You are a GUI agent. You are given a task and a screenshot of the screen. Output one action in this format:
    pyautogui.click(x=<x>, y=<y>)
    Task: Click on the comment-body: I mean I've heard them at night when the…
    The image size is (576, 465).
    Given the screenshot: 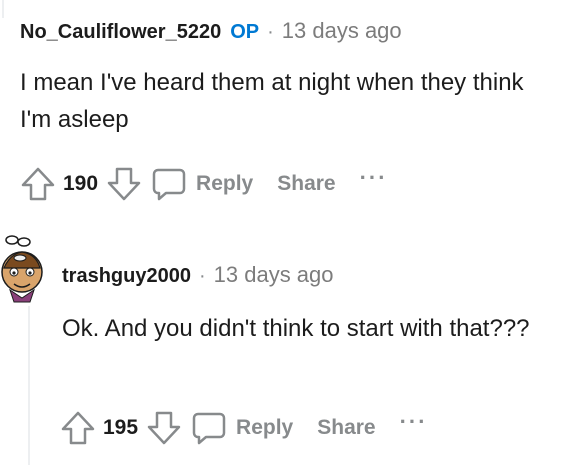 What is the action you would take?
    pyautogui.click(x=272, y=101)
    